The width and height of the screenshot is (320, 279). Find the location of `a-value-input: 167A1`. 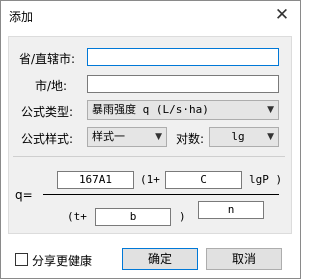

a-value-input: 167A1 is located at coordinates (95, 180).